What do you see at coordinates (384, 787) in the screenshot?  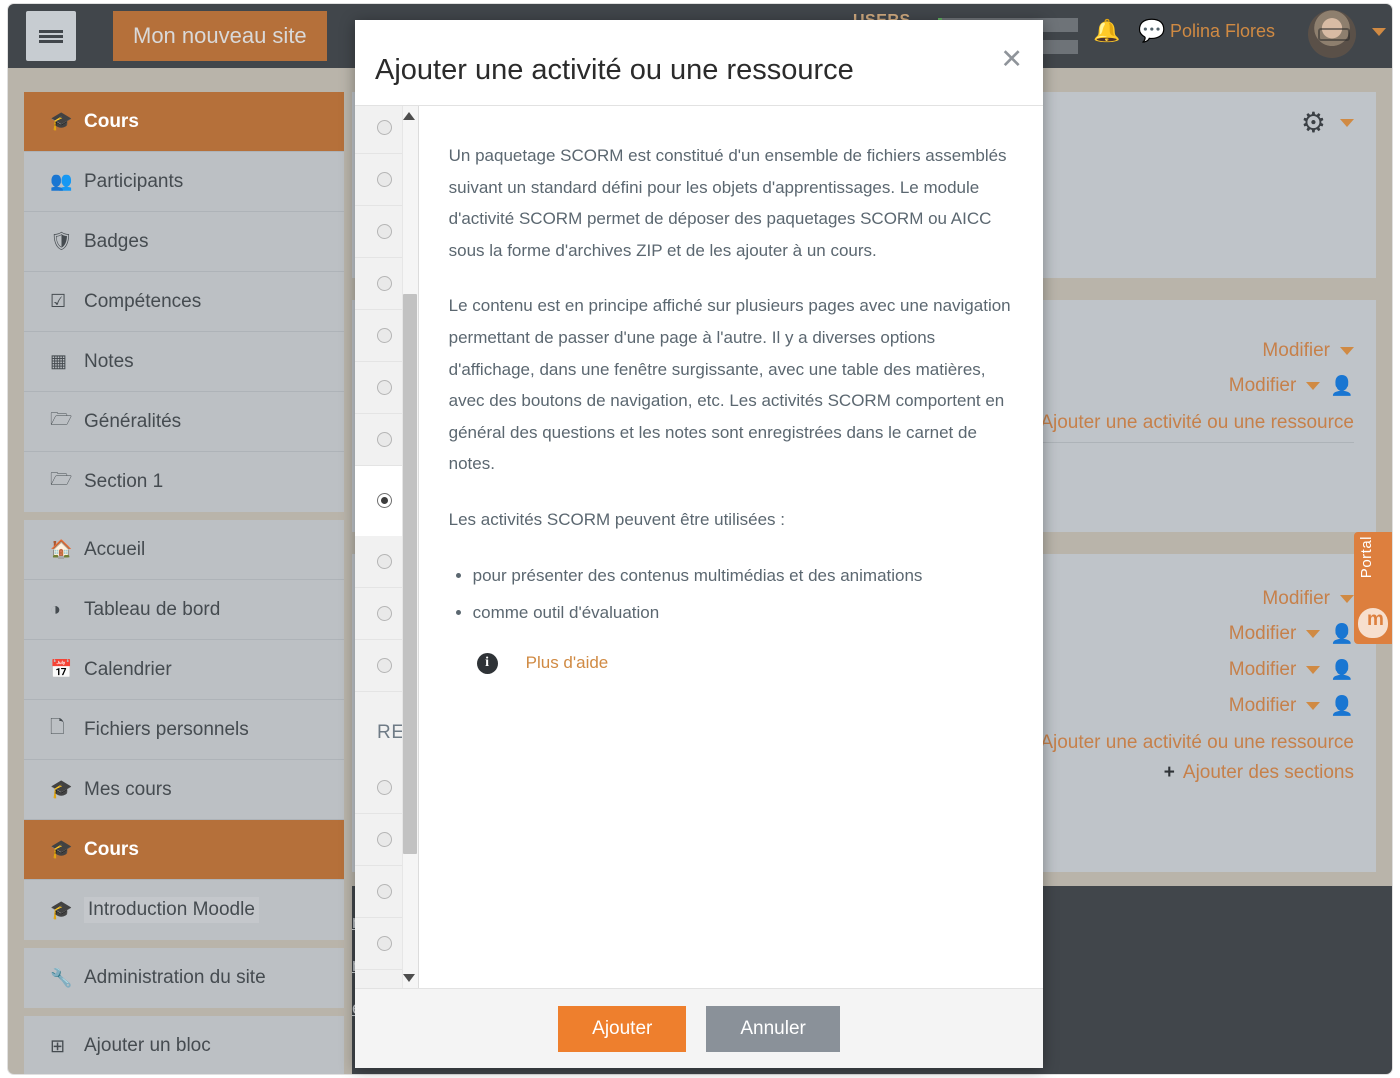 I see `radio-dossier` at bounding box center [384, 787].